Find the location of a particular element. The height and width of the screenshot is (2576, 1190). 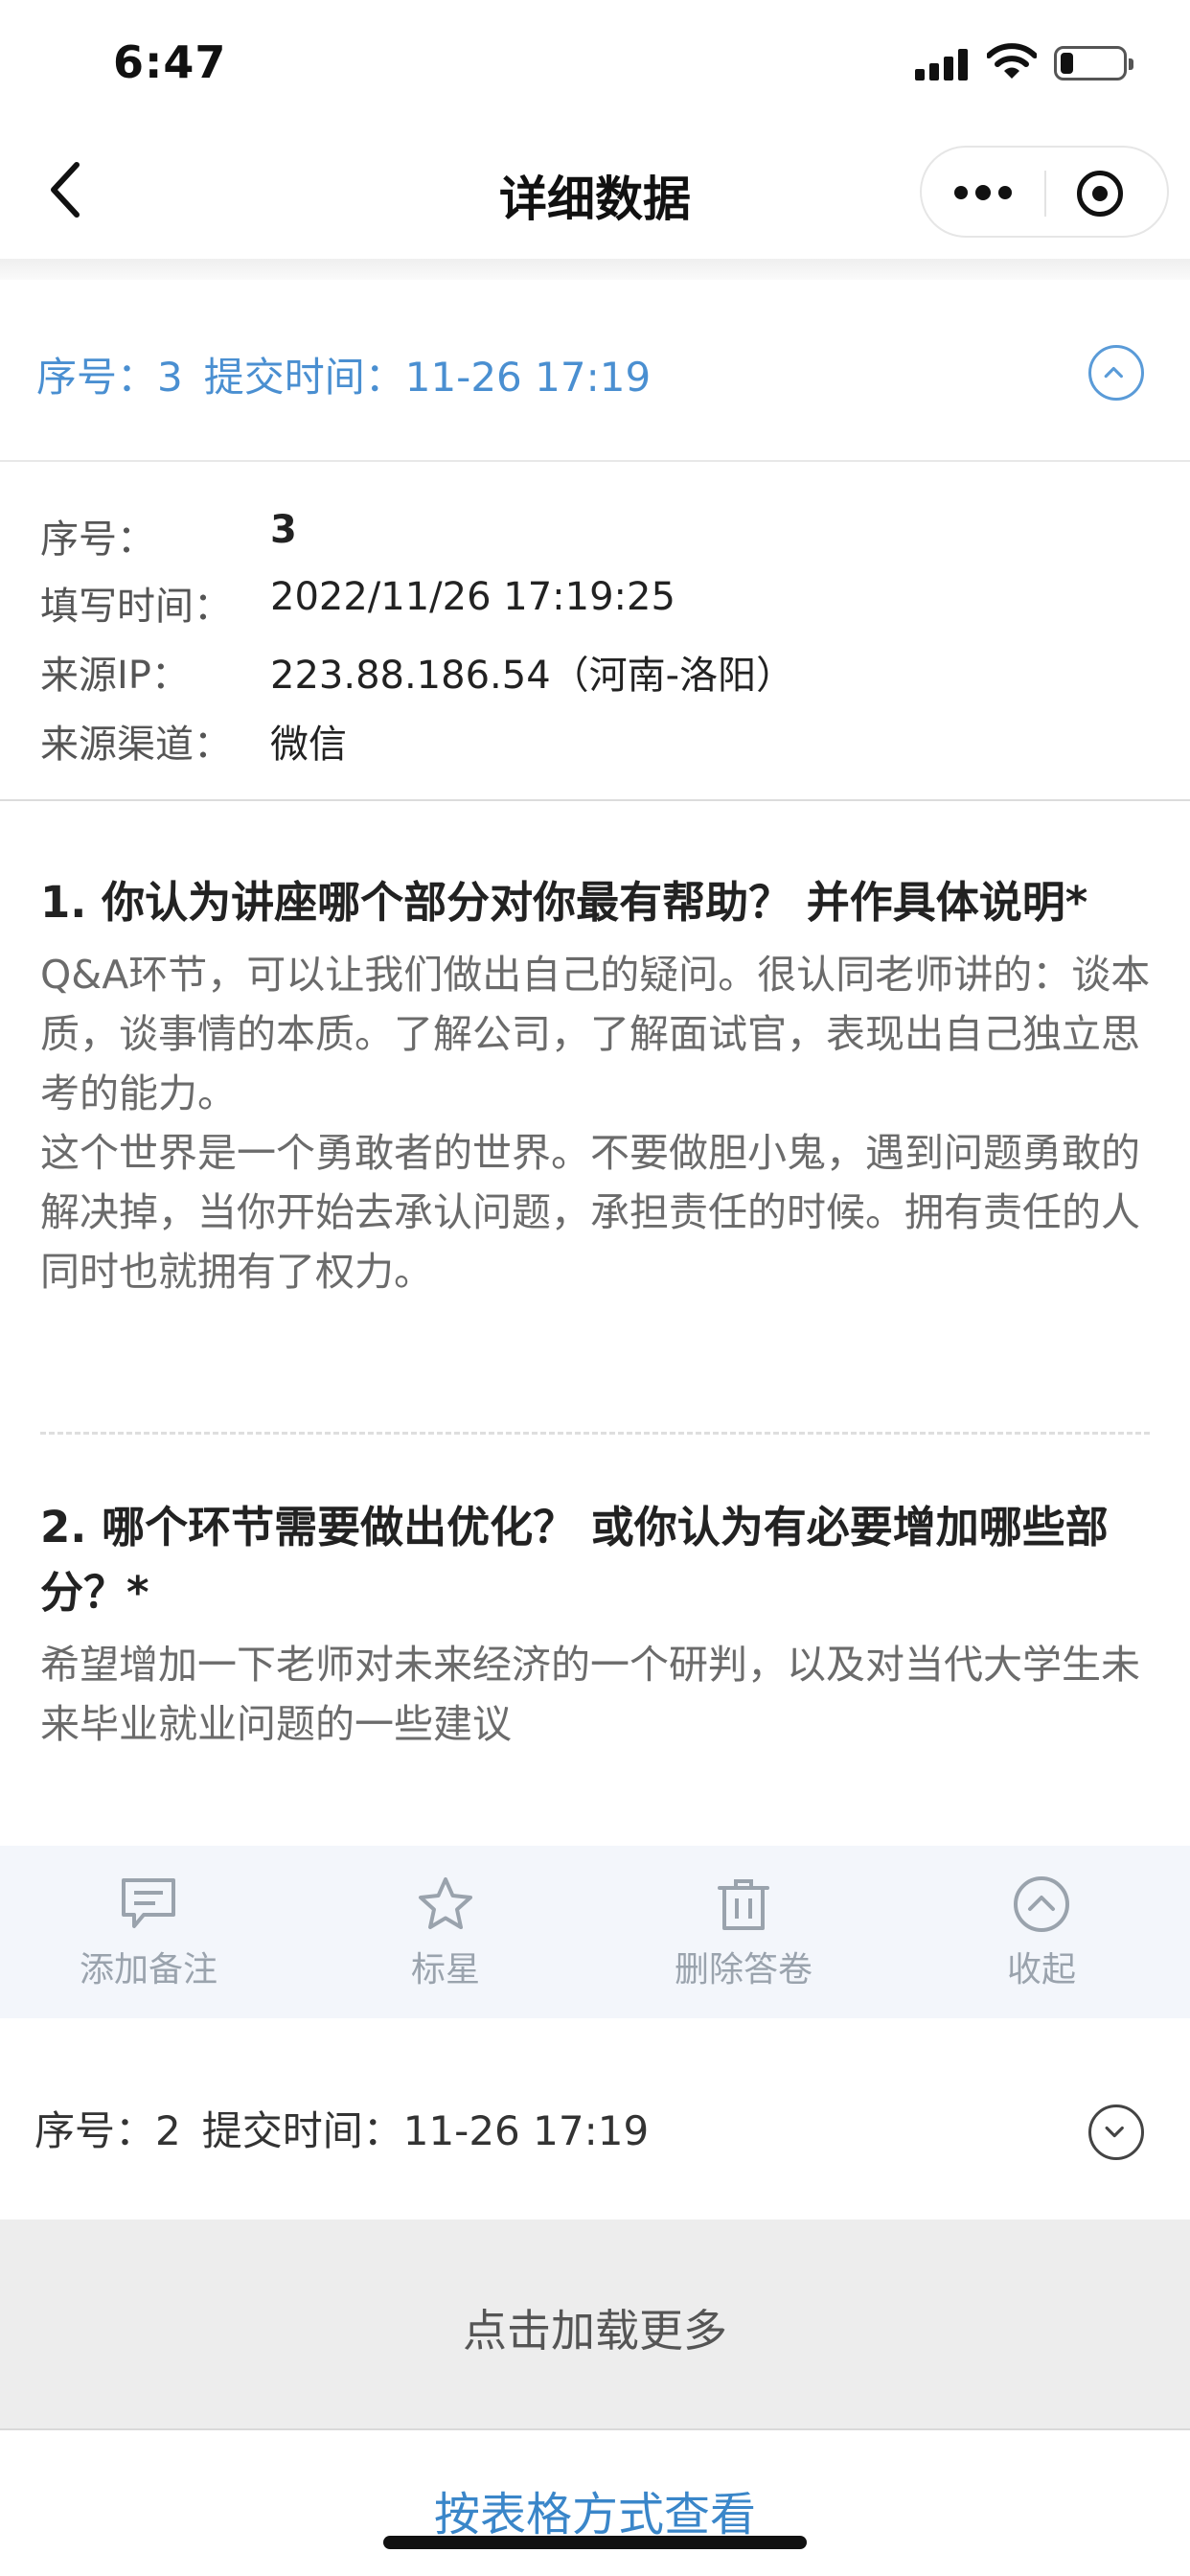

load-more-button: 点击加载更多 is located at coordinates (595, 2325).